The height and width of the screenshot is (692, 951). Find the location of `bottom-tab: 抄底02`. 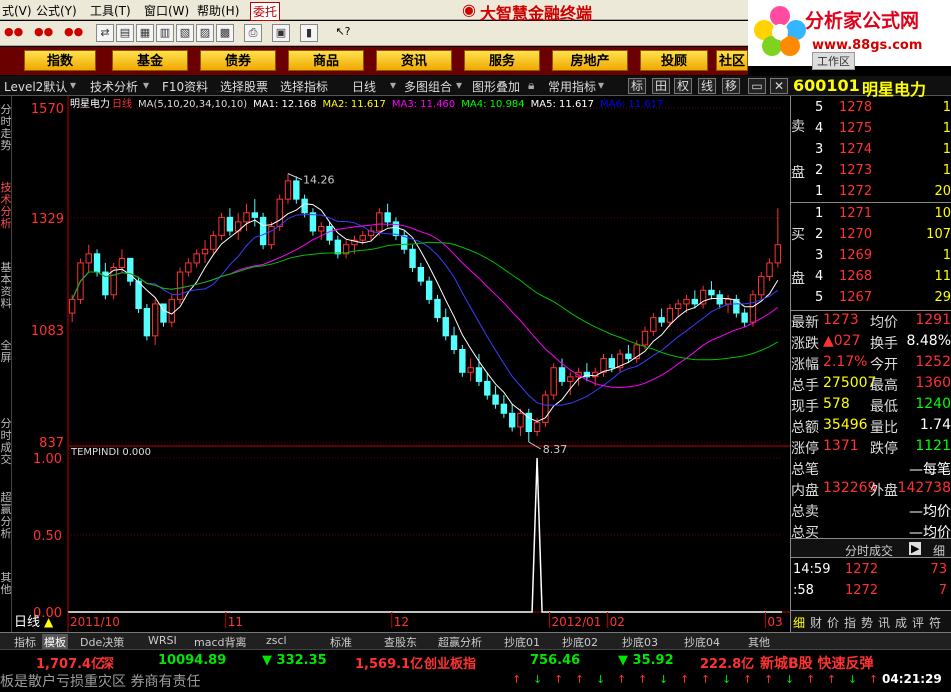

bottom-tab: 抄底02 is located at coordinates (580, 642).